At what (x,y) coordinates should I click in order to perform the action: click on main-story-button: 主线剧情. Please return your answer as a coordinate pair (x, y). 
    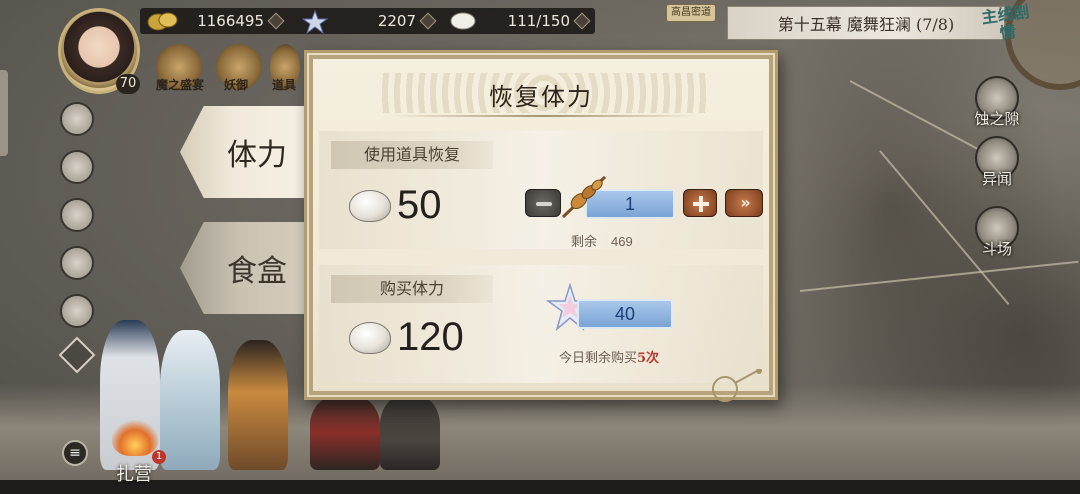
    Looking at the image, I should click on (1006, 26).